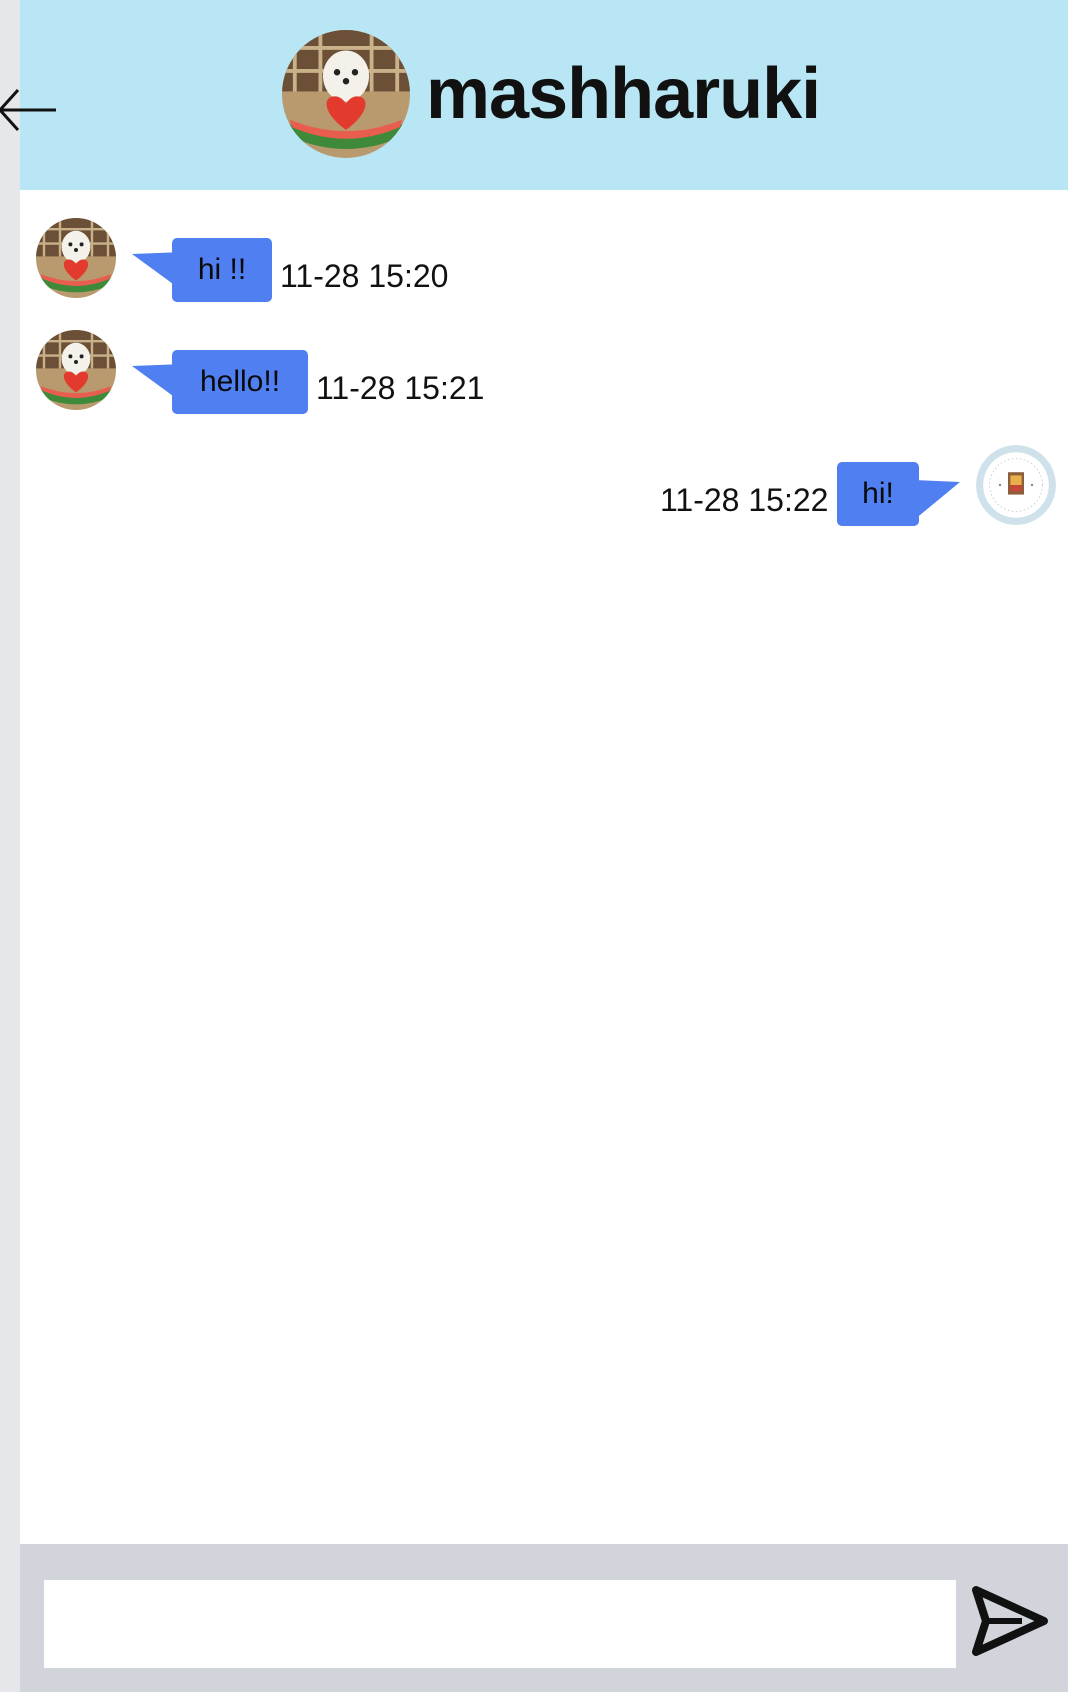 This screenshot has width=1068, height=1692. What do you see at coordinates (937, 500) in the screenshot?
I see `bubble-tail` at bounding box center [937, 500].